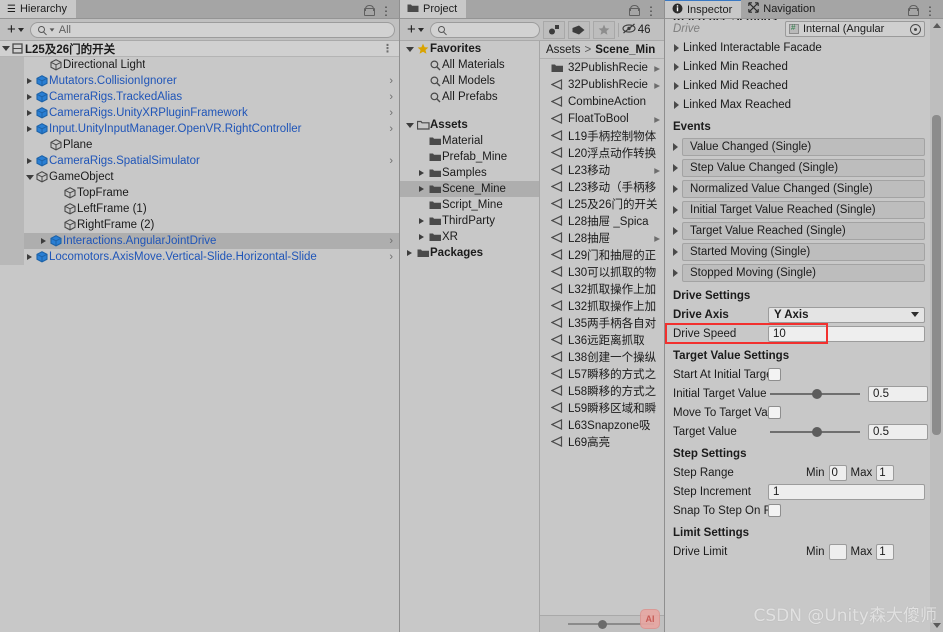 Image resolution: width=943 pixels, height=632 pixels. Describe the element at coordinates (803, 251) in the screenshot. I see `event-box: Started Moving (Single)` at that location.